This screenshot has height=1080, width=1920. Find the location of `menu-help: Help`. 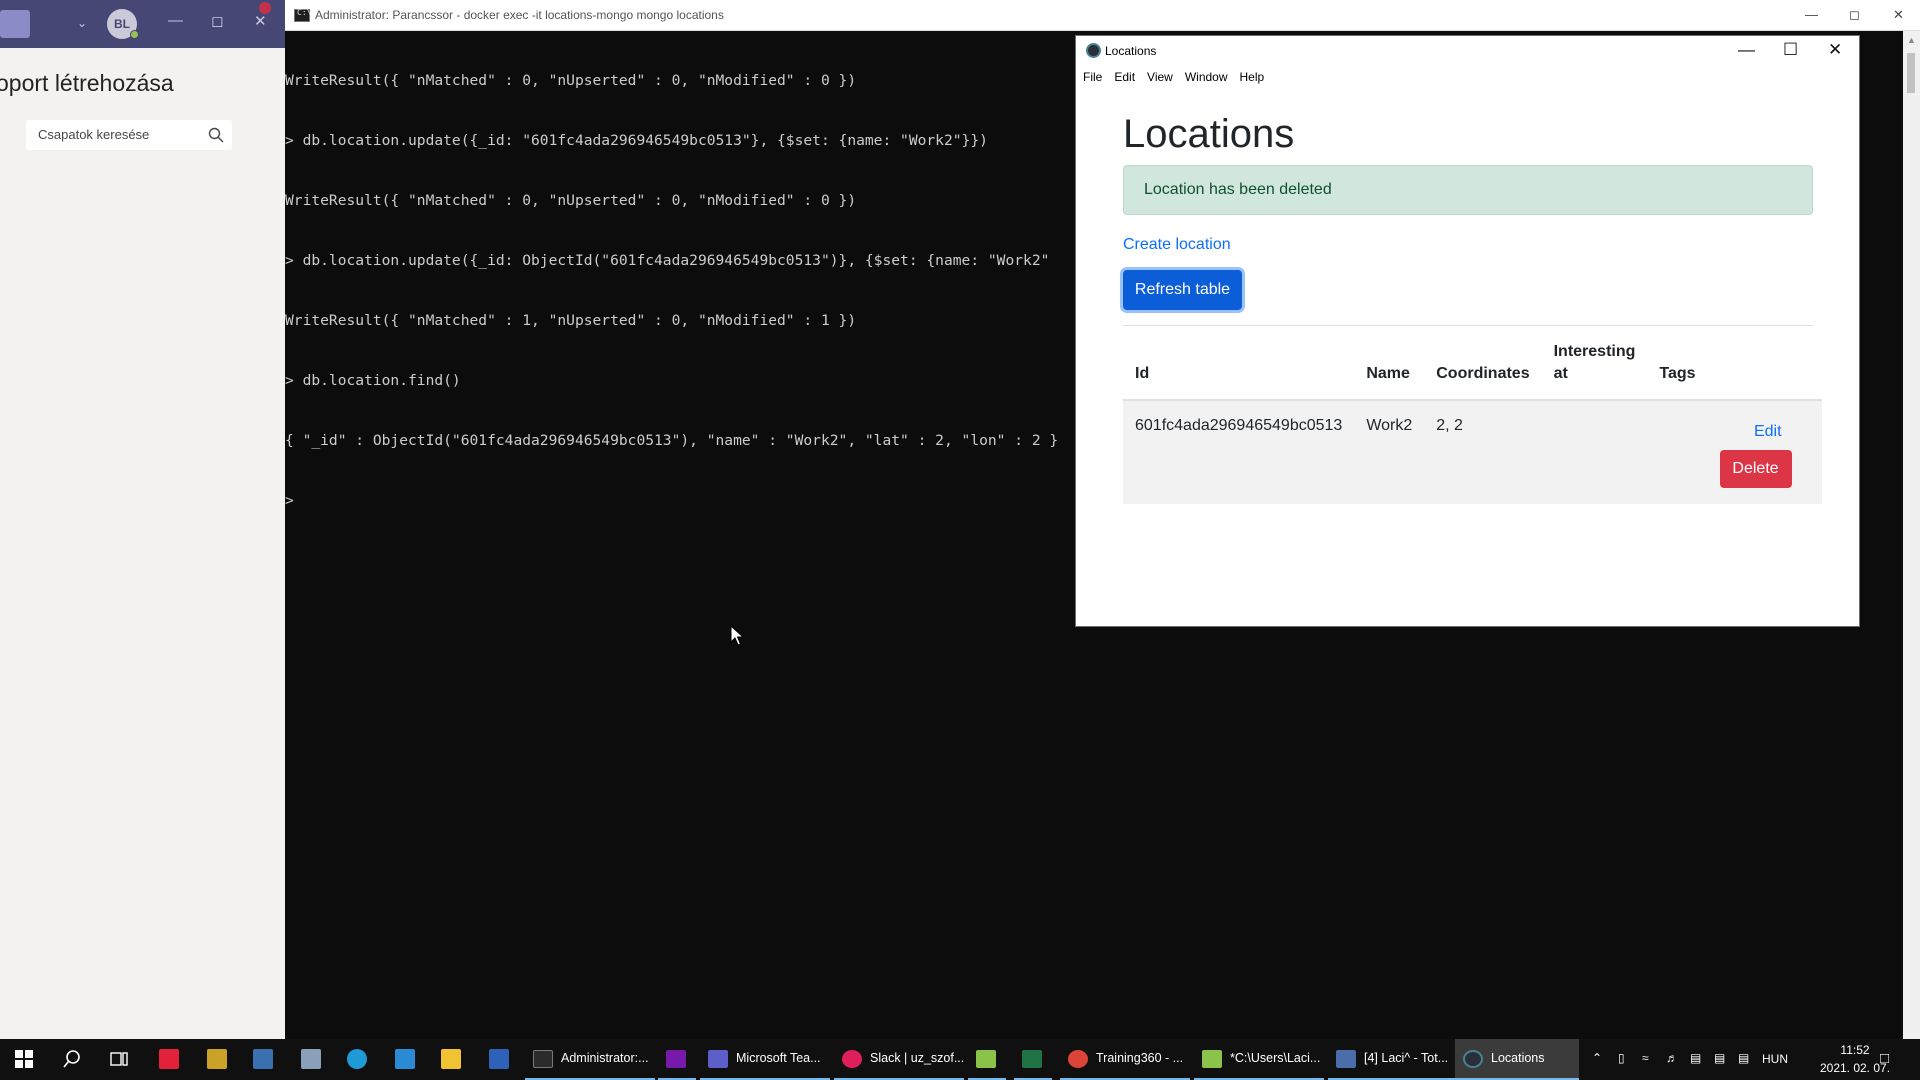

menu-help: Help is located at coordinates (1252, 77).